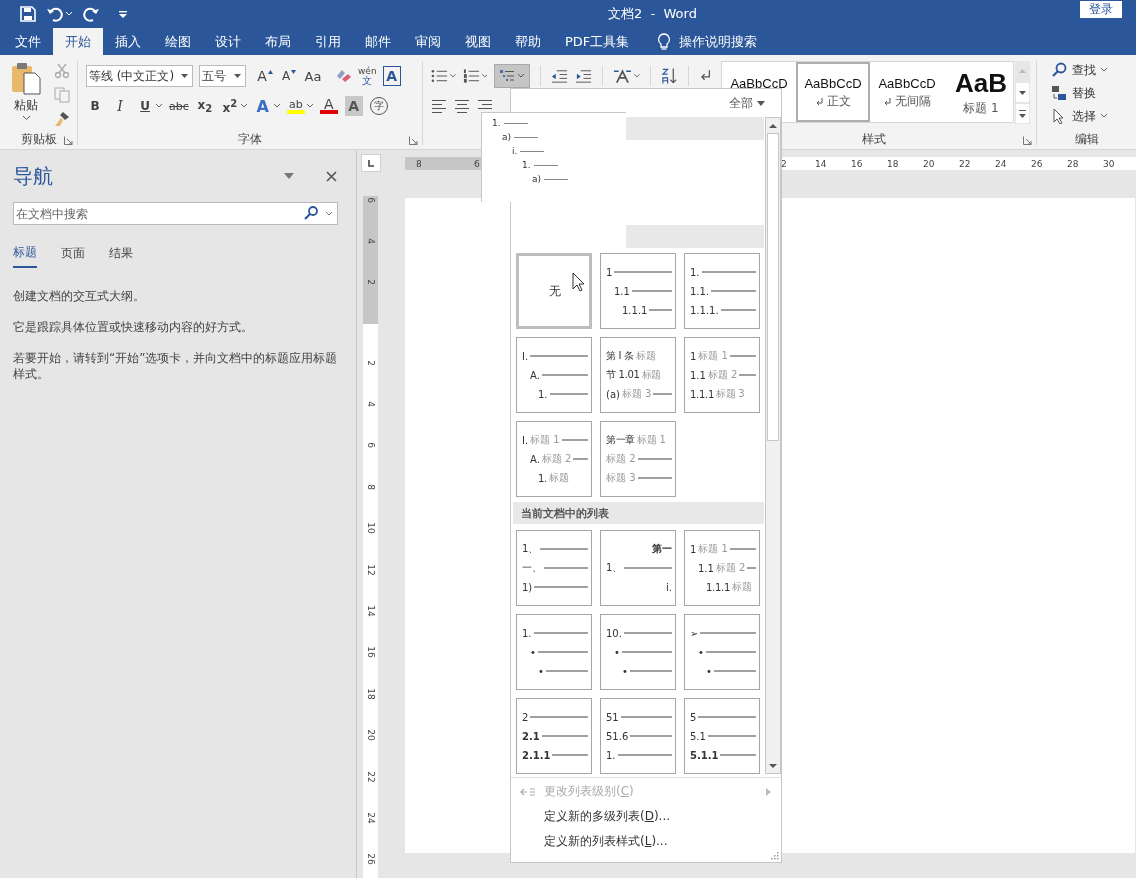 The height and width of the screenshot is (878, 1136). Describe the element at coordinates (1086, 139) in the screenshot. I see `group-label: 编辑` at that location.